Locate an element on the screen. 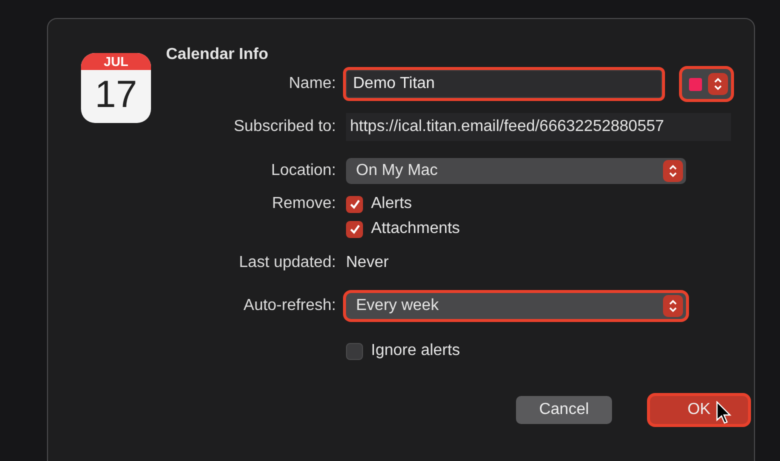  checkbox-label: Ignore alerts is located at coordinates (415, 351).